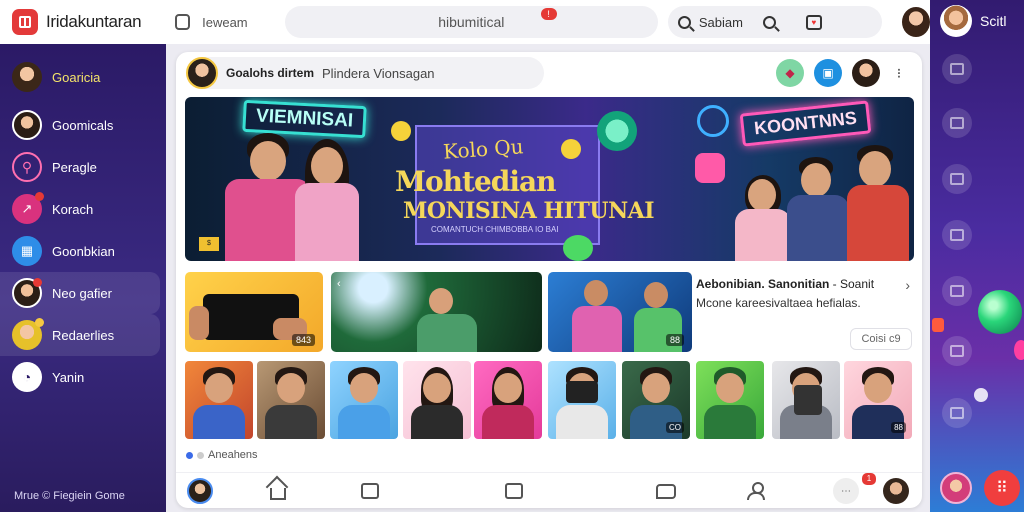 This screenshot has height=512, width=1024. I want to click on search-pill-label: Sabiam, so click(720, 22).